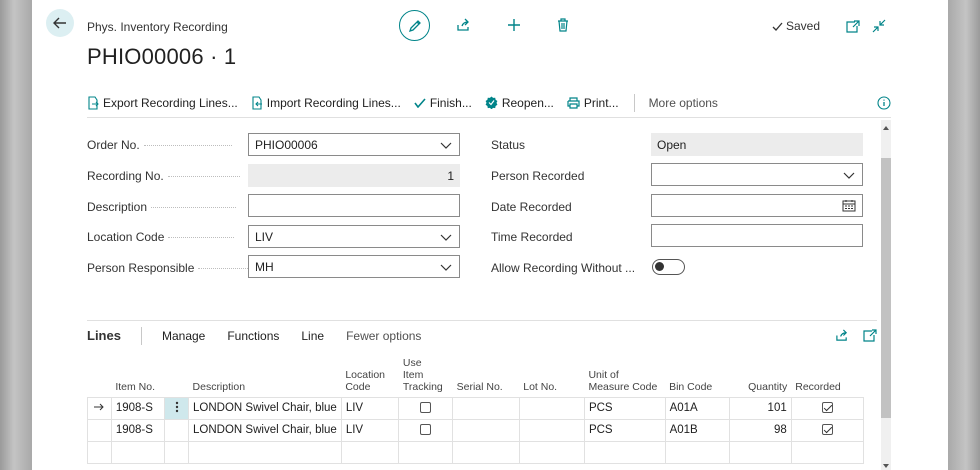 The height and width of the screenshot is (470, 980). Describe the element at coordinates (491, 102) in the screenshot. I see `reopen-badge-icon` at that location.